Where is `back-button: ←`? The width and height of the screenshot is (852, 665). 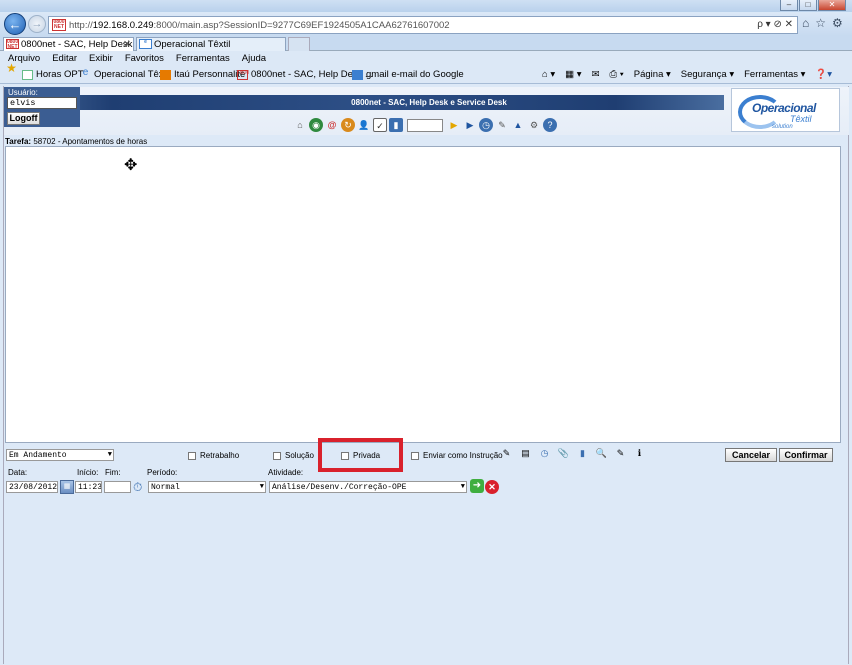 back-button: ← is located at coordinates (15, 24).